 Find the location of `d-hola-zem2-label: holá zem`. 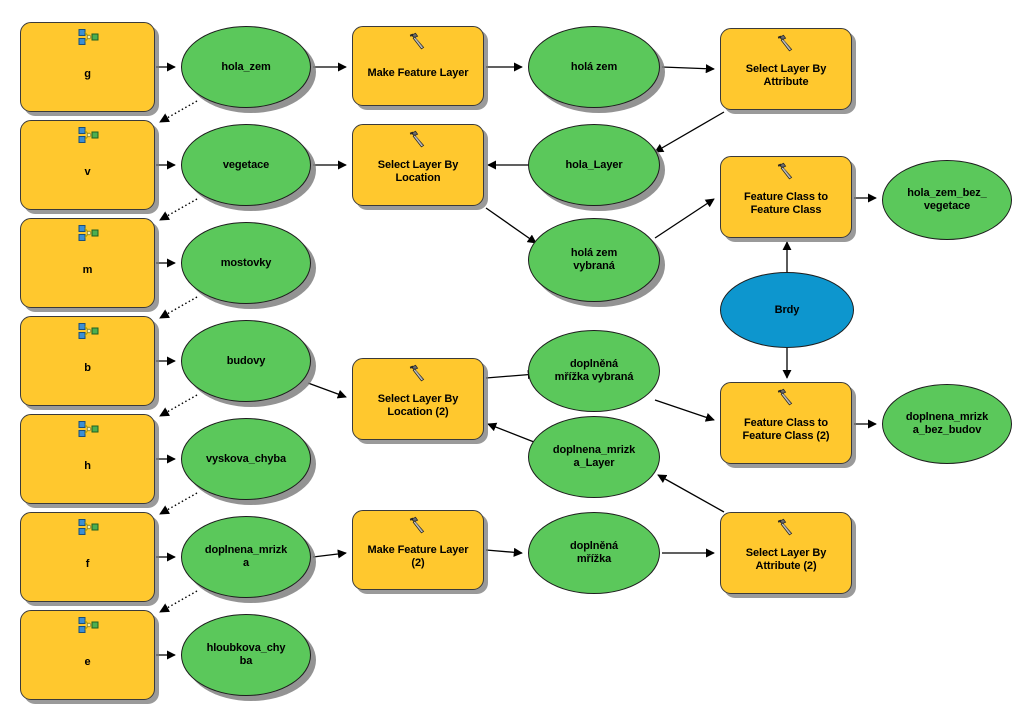

d-hola-zem2-label: holá zem is located at coordinates (594, 66).